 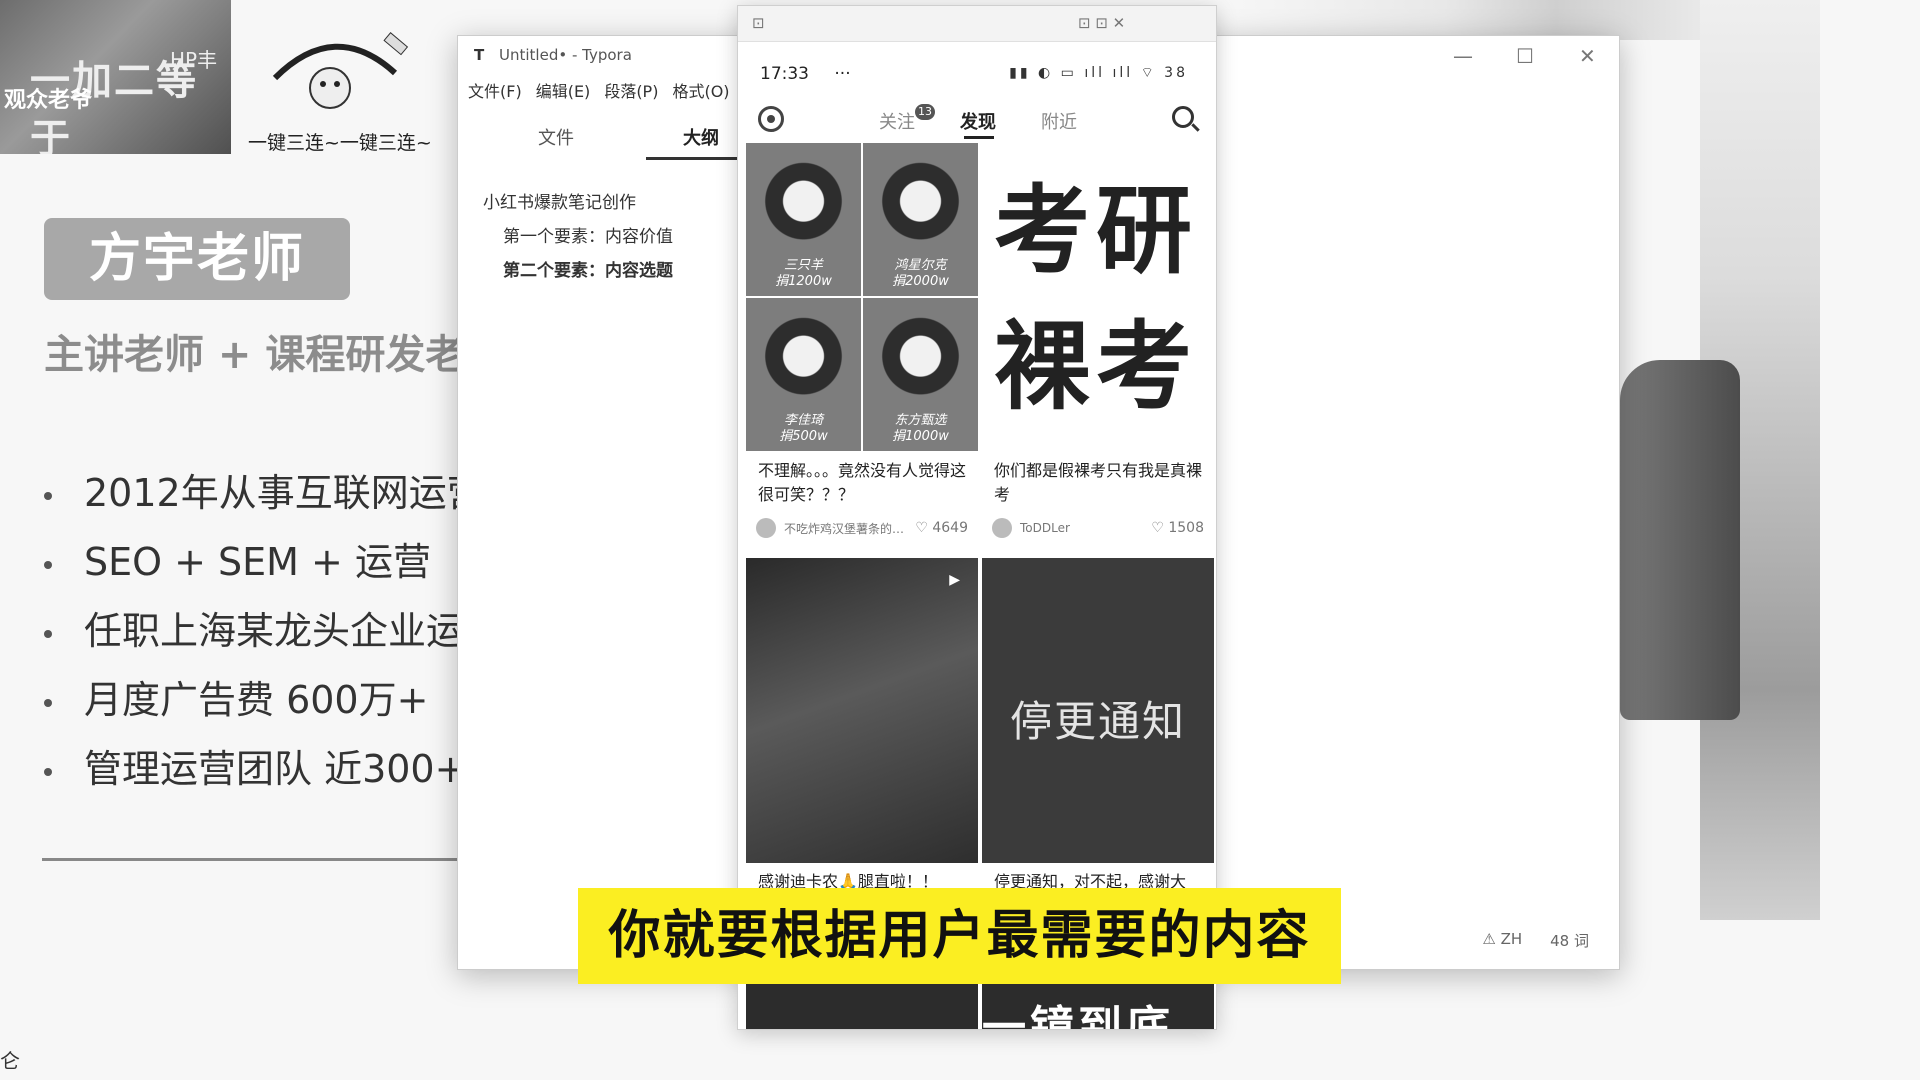 I want to click on feed-card: 考研 裸考 你们都是假裸考只有我是真裸考 ToDDLer ♡ 1508, so click(x=1098, y=343).